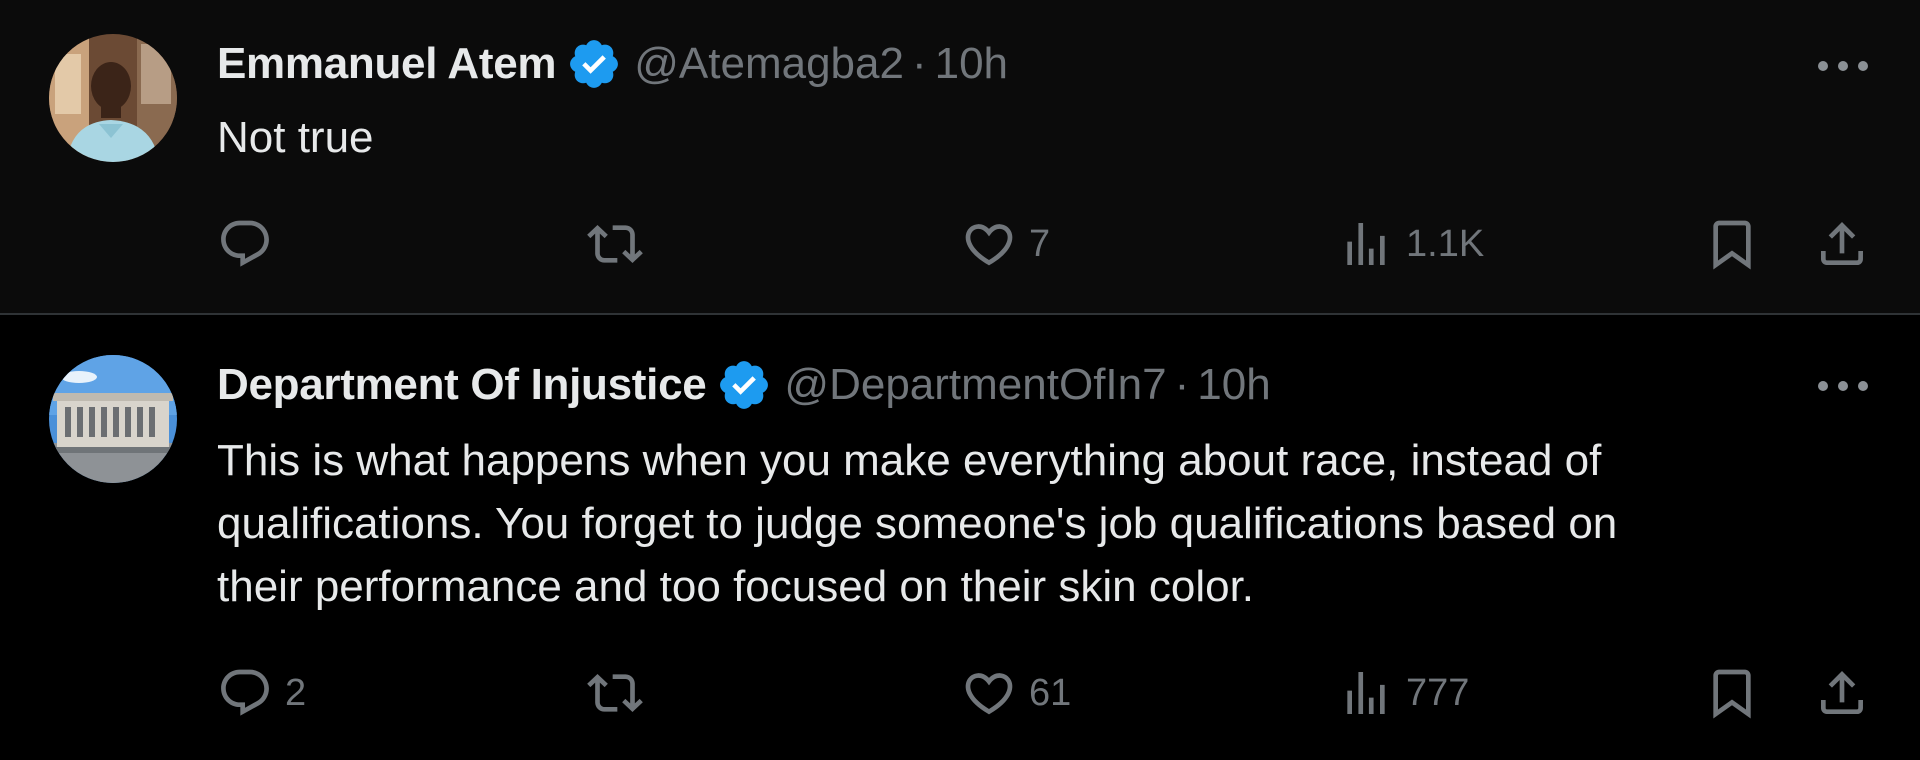 The height and width of the screenshot is (760, 1920). What do you see at coordinates (769, 64) in the screenshot?
I see `author-handle: @Atemagba2` at bounding box center [769, 64].